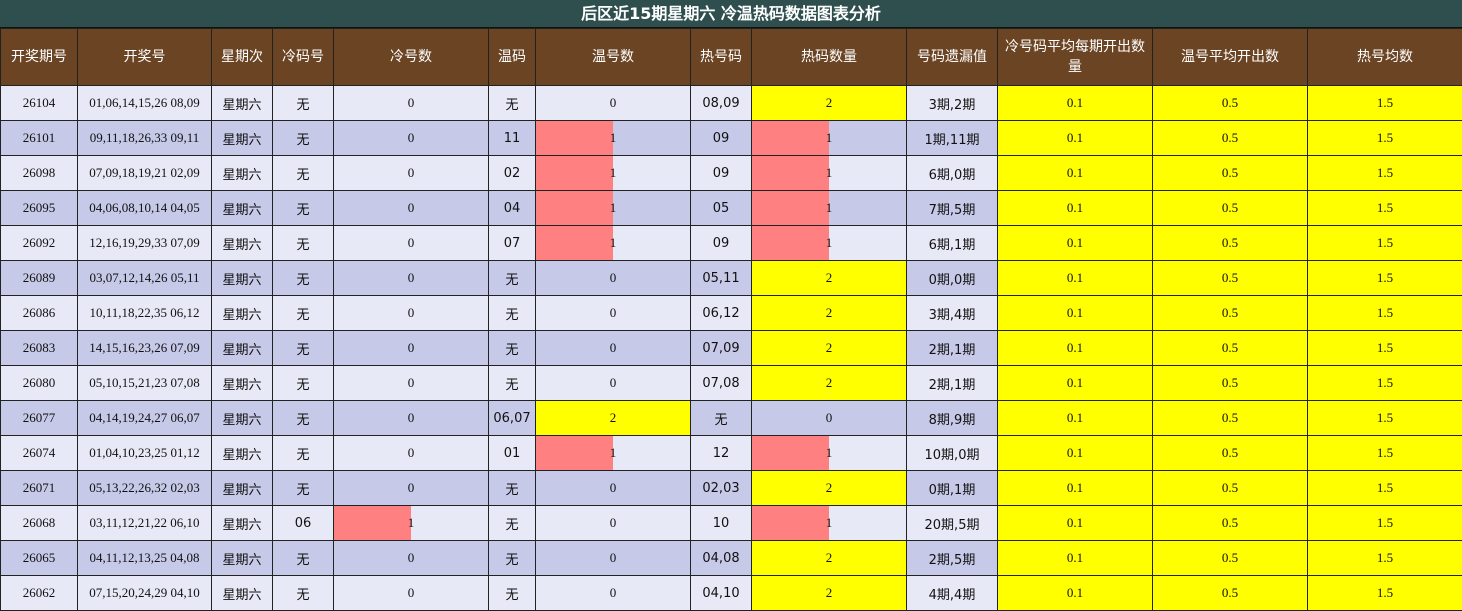  Describe the element at coordinates (721, 348) in the screenshot. I see `cell-hot-value: 07,09` at that location.